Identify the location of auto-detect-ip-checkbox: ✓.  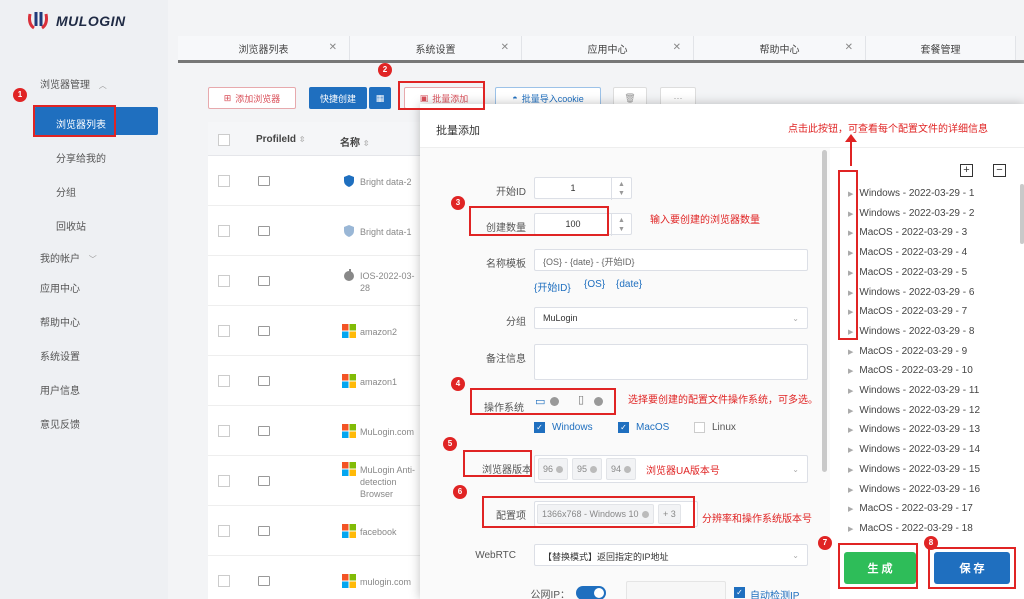
(739, 592).